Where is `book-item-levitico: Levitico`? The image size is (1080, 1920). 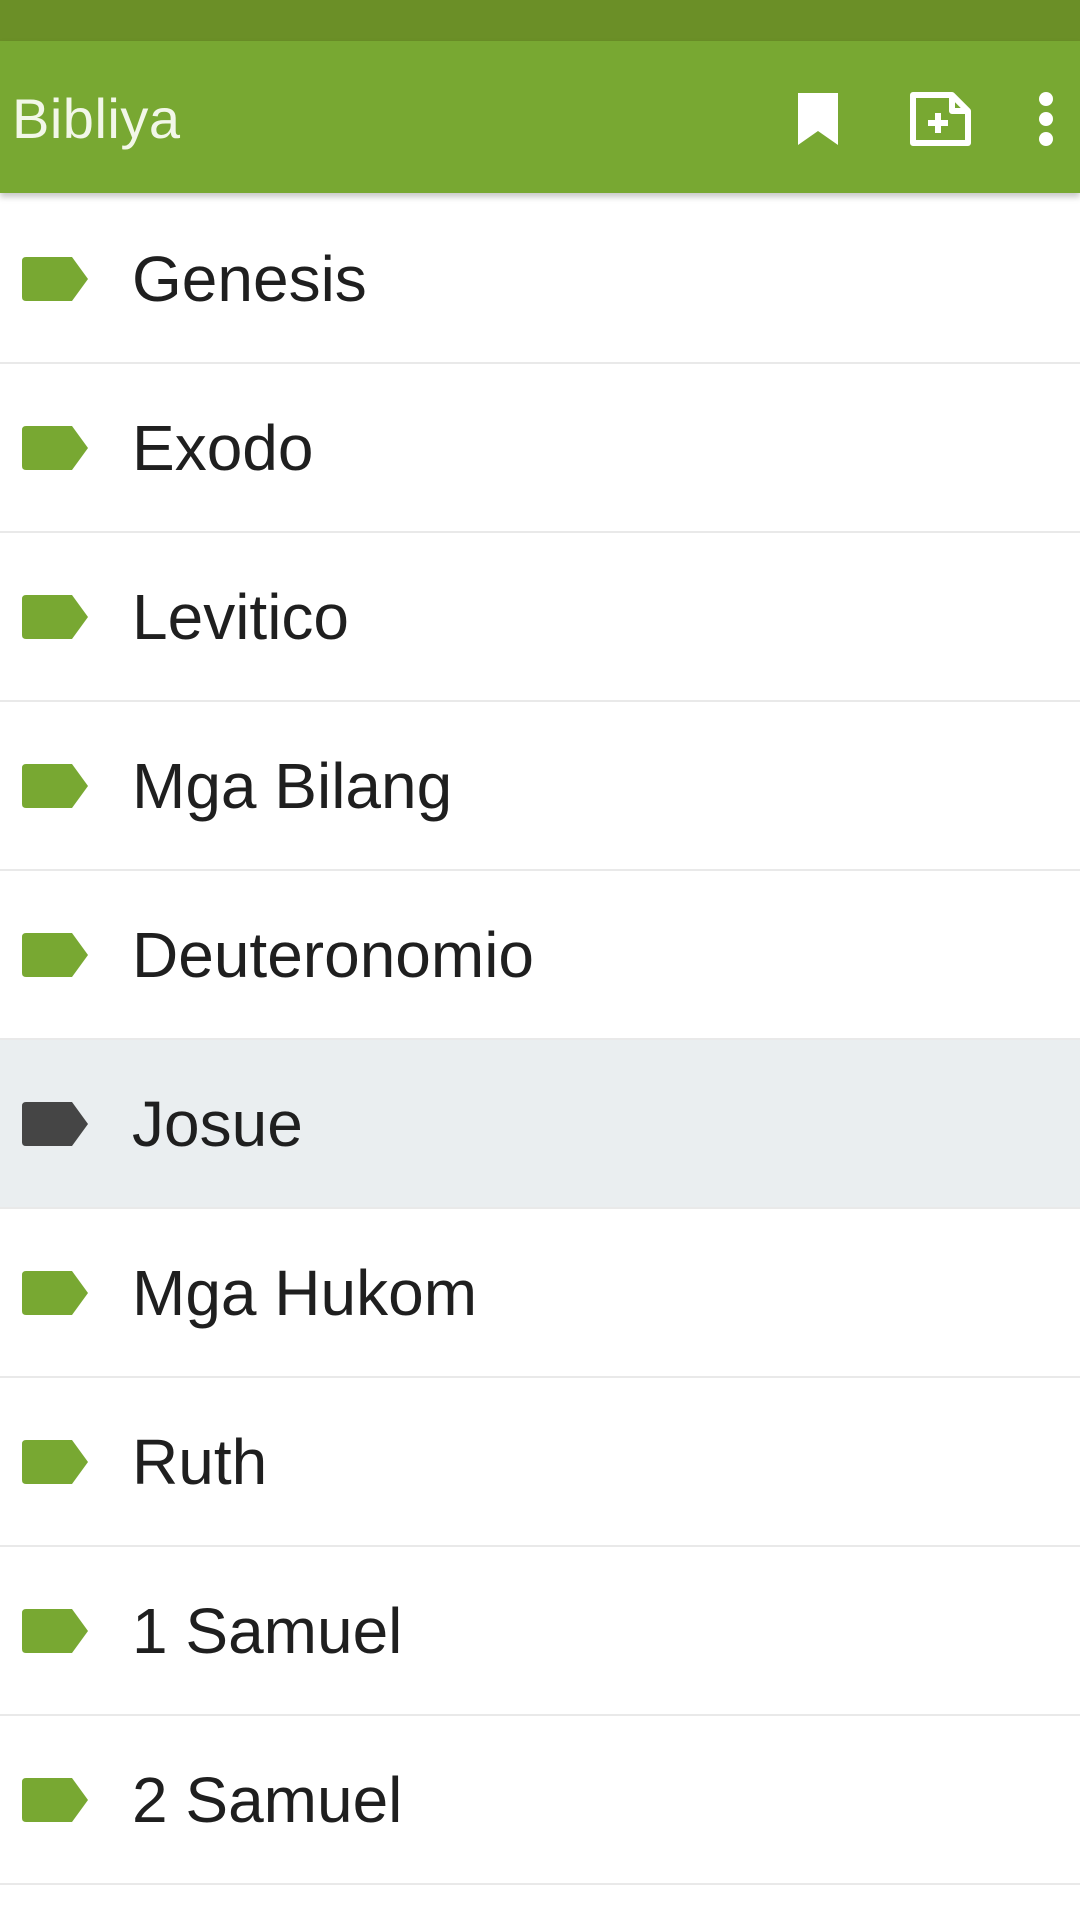 book-item-levitico: Levitico is located at coordinates (540, 617).